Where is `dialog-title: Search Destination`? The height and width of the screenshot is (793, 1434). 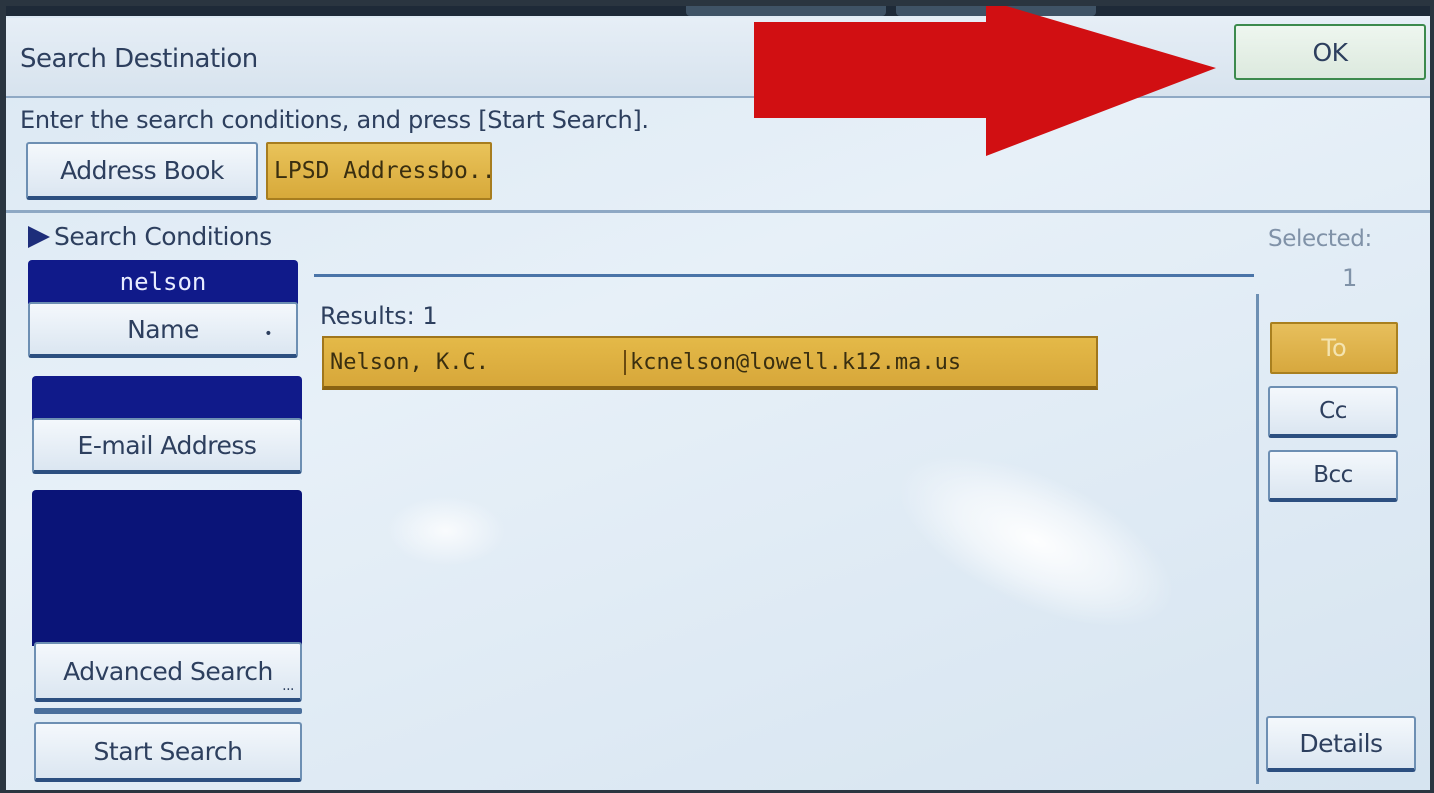
dialog-title: Search Destination is located at coordinates (139, 59).